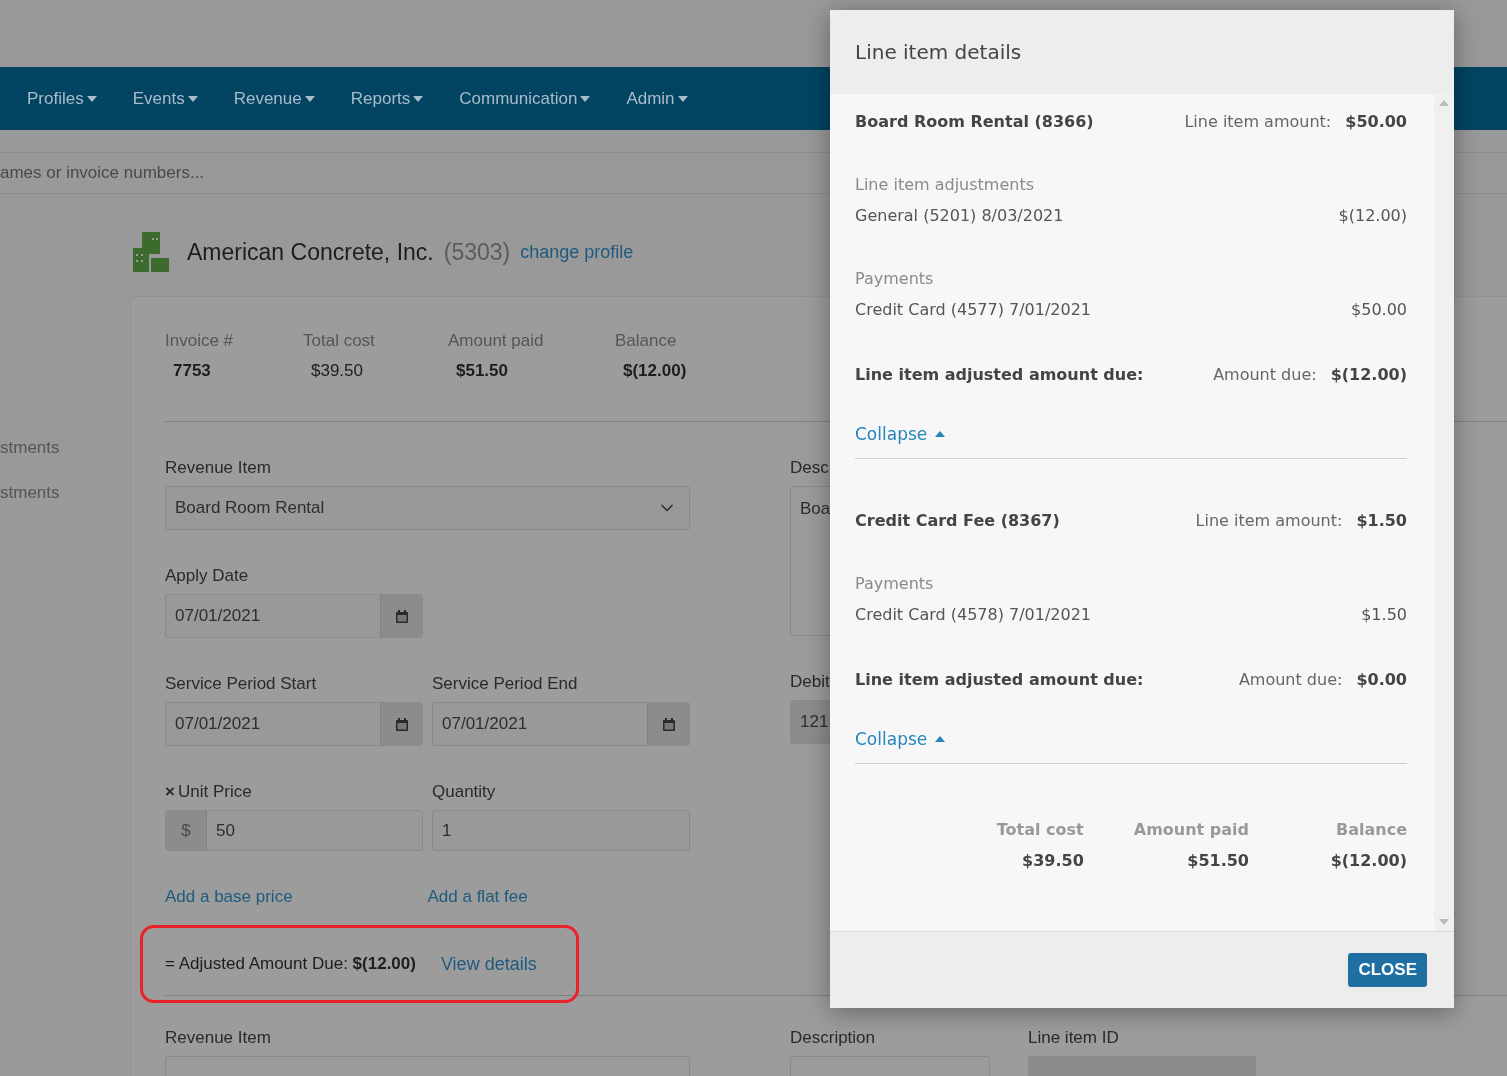 This screenshot has height=1076, width=1507. Describe the element at coordinates (165, 98) in the screenshot. I see `nav-menu-item: Events` at that location.